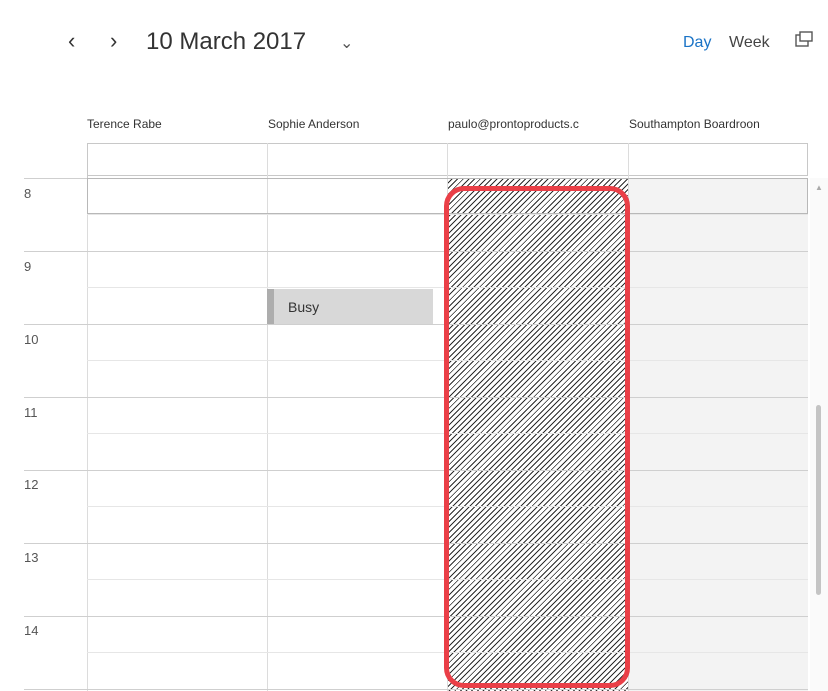 This screenshot has width=828, height=691. I want to click on date-title: 10 March 2017, so click(226, 42).